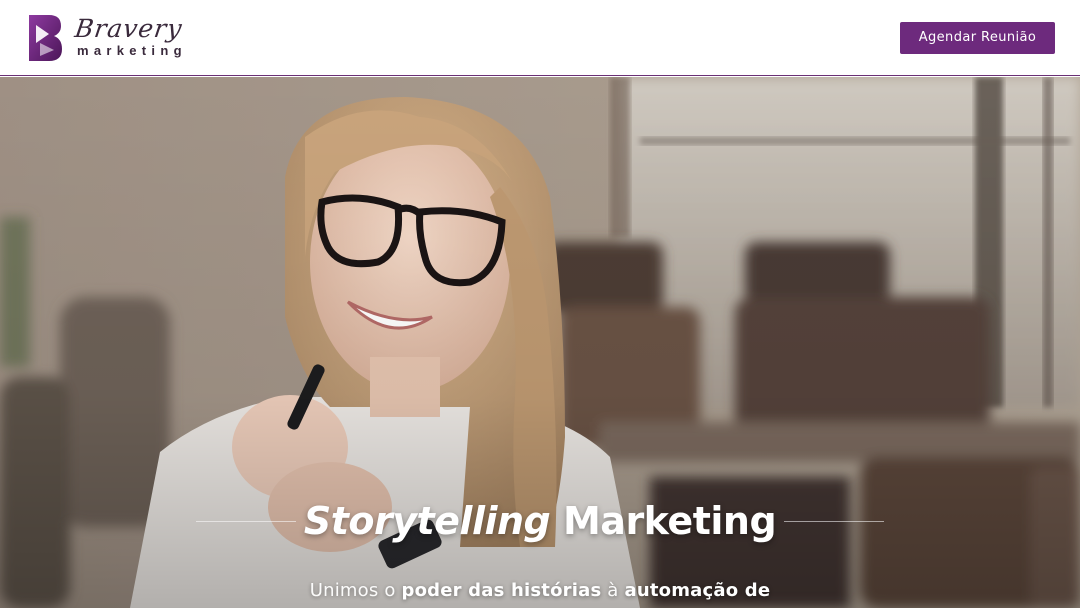 This screenshot has width=1080, height=608. I want to click on hero-title-italic: Storytelling, so click(427, 521).